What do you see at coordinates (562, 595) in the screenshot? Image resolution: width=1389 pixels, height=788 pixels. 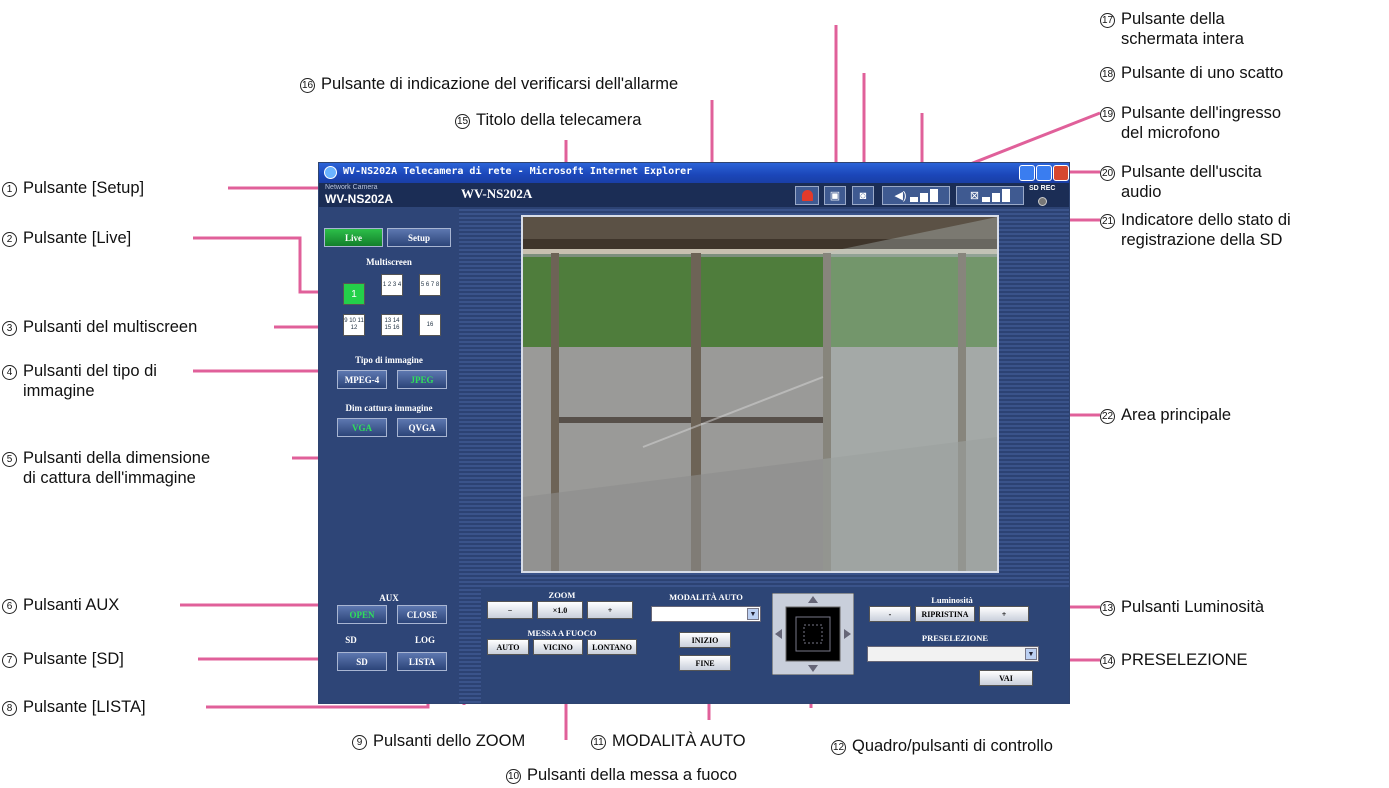 I see `zoom-heading: ZOOM` at bounding box center [562, 595].